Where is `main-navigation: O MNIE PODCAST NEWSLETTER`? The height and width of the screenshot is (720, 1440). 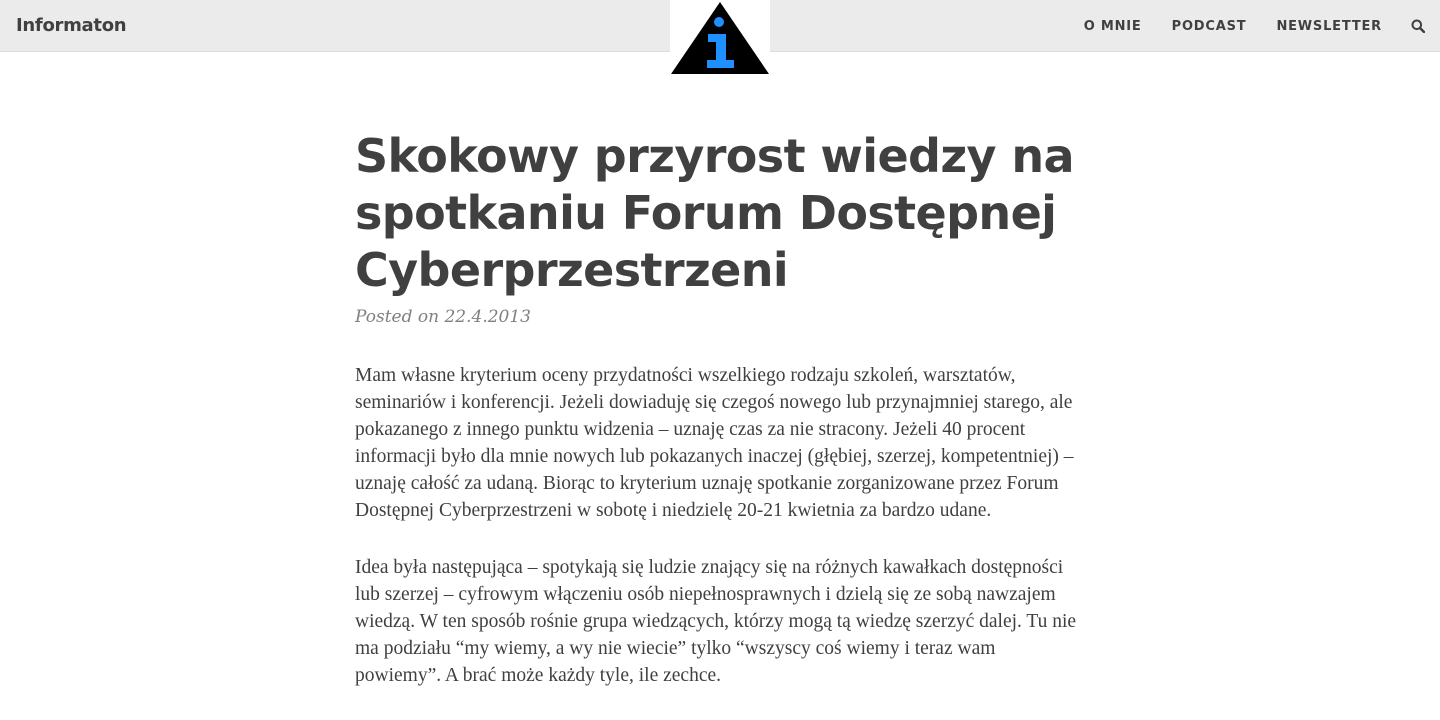
main-navigation: O MNIE PODCAST NEWSLETTER is located at coordinates (1240, 26).